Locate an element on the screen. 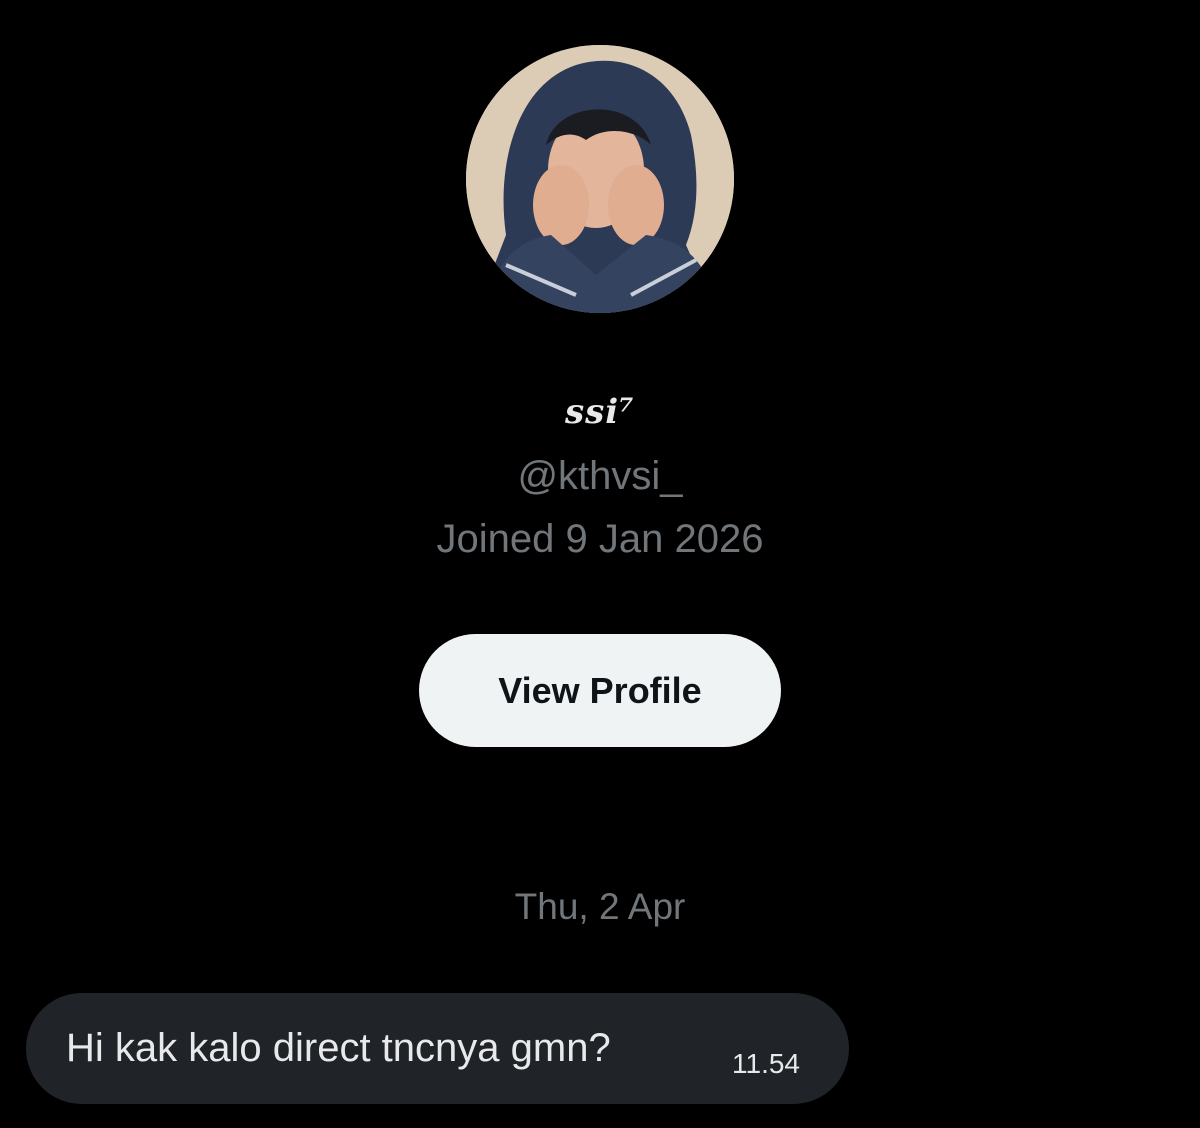 The image size is (1200, 1128). message-bubble: Hi kak kalo direct tncnya gmn? 11.54 is located at coordinates (437, 1048).